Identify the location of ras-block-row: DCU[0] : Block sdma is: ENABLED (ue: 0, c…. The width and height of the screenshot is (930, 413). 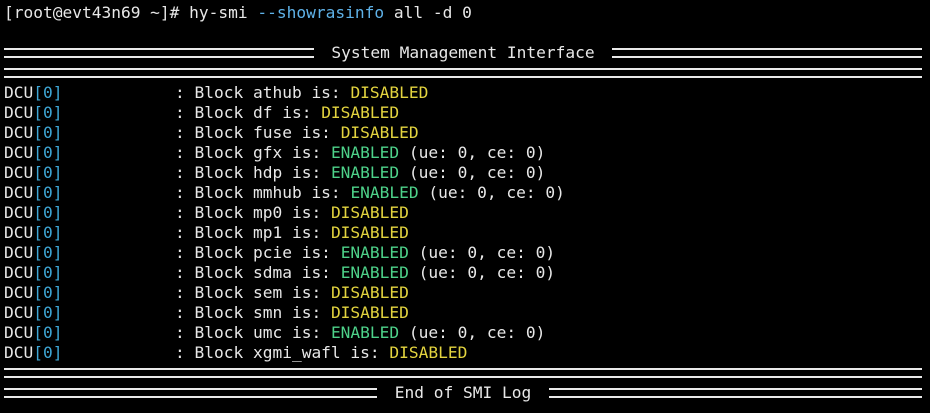
(467, 273).